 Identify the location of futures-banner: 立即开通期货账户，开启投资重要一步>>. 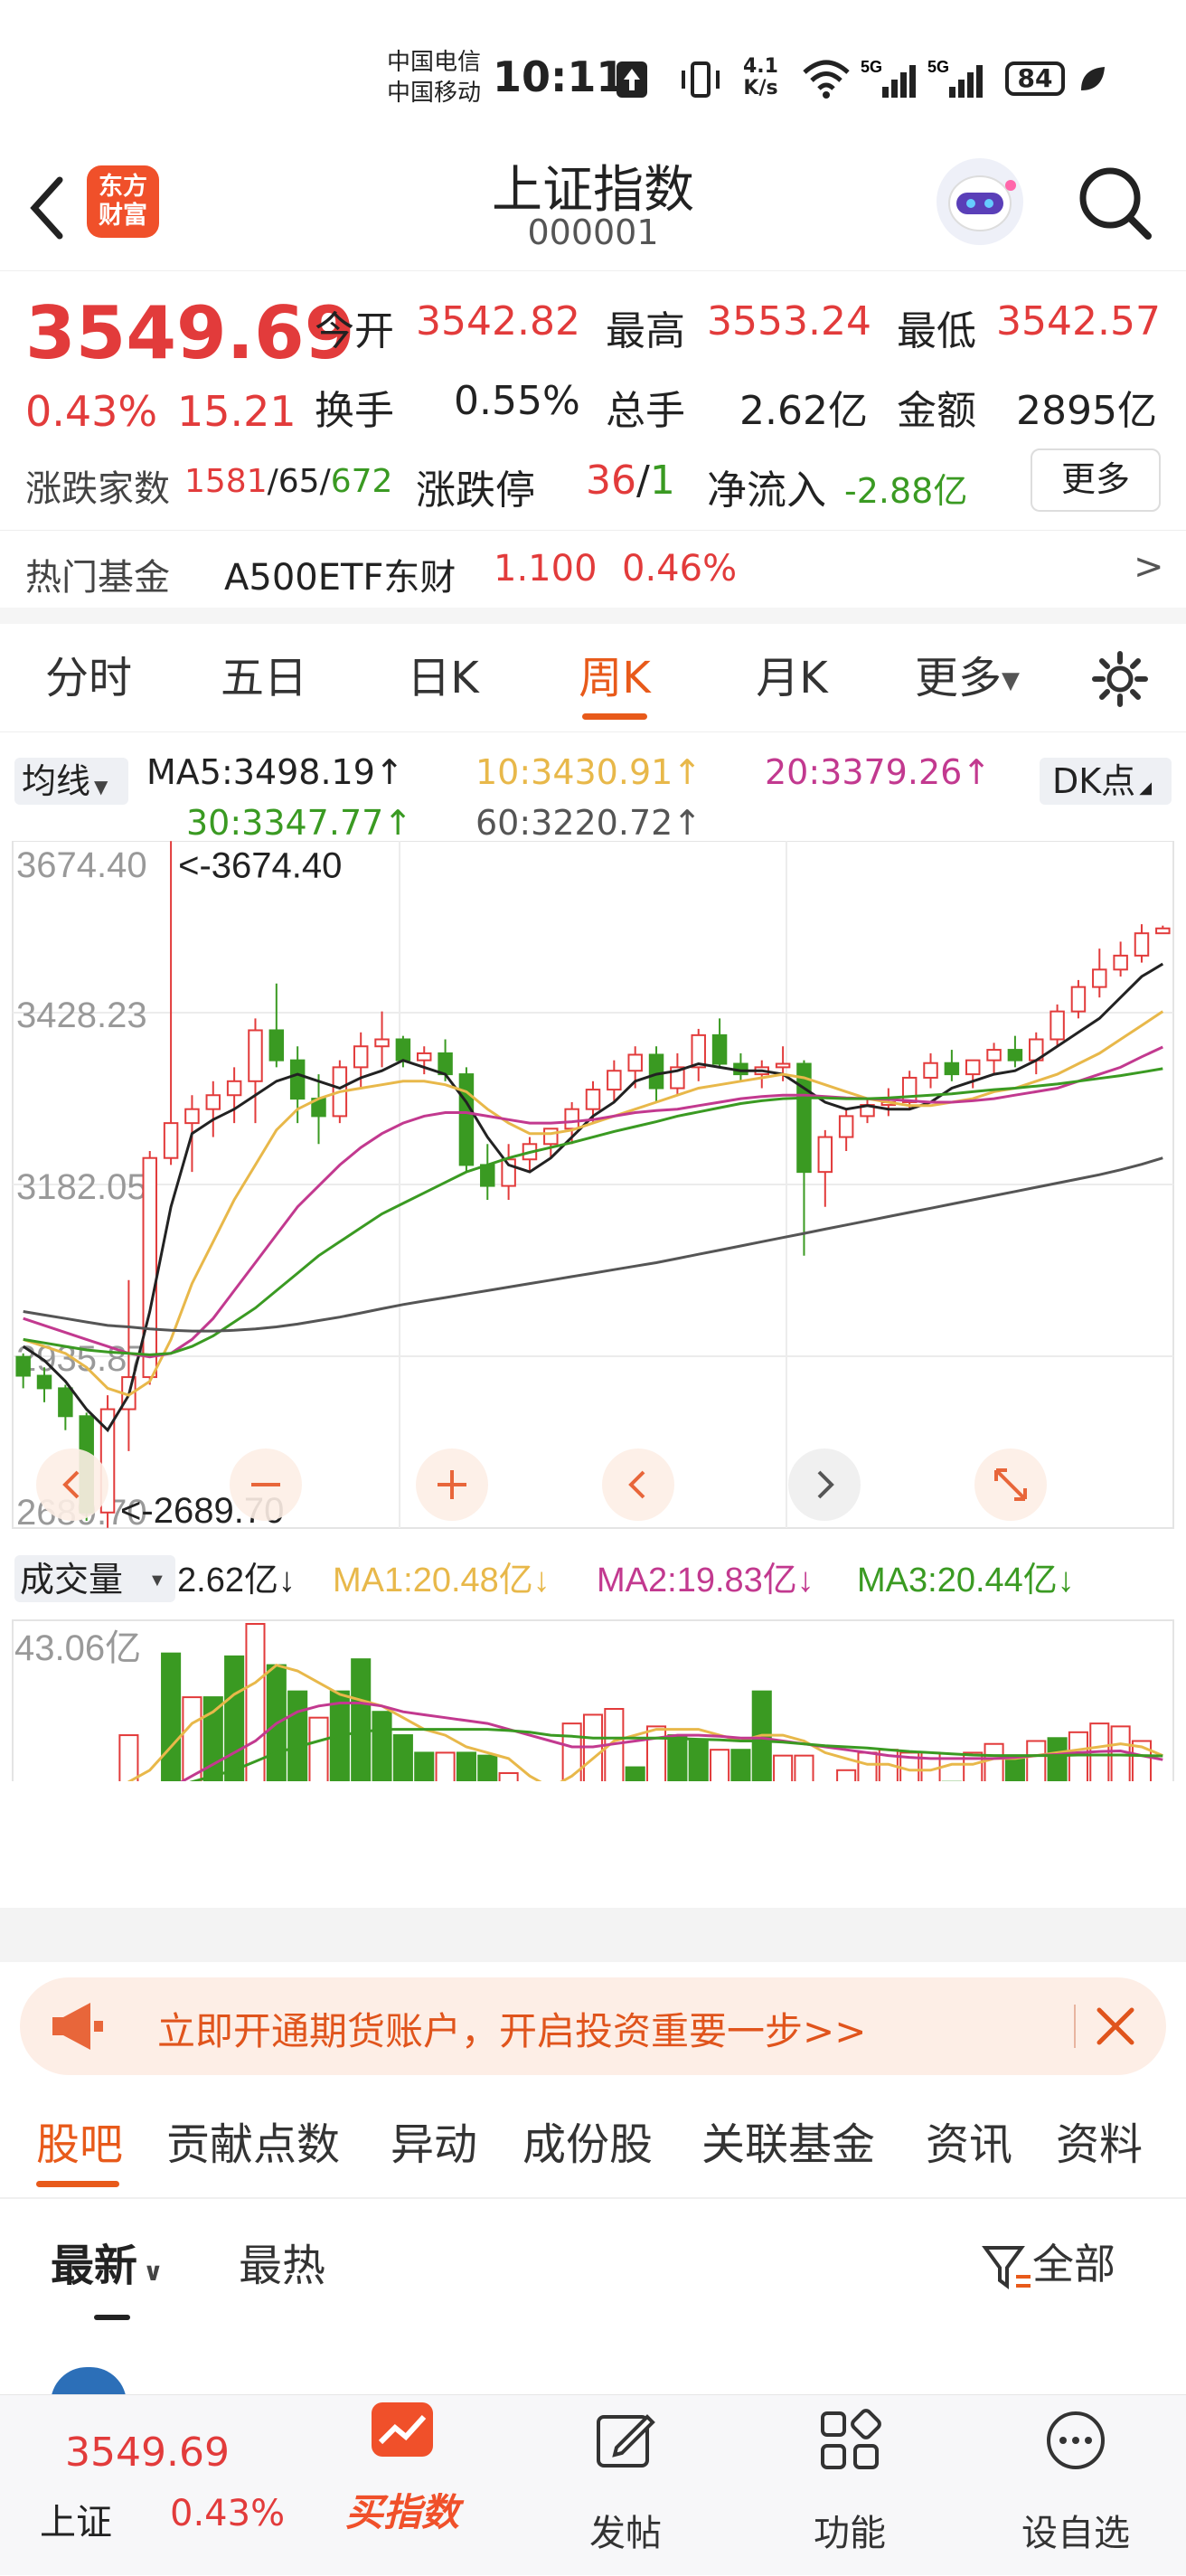
(593, 2026).